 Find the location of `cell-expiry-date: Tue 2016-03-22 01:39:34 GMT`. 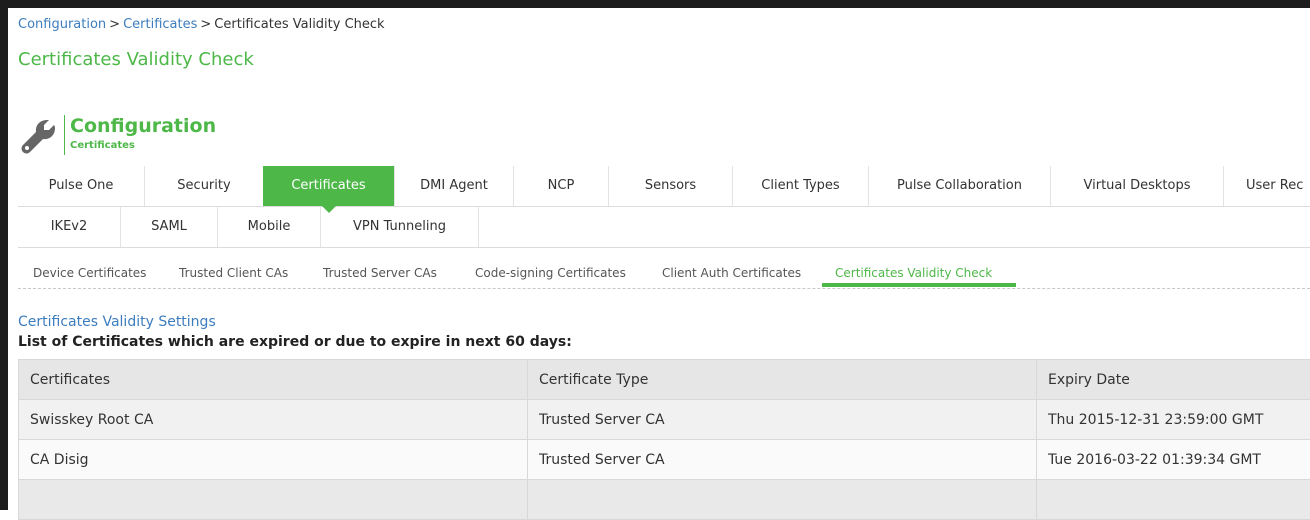

cell-expiry-date: Tue 2016-03-22 01:39:34 GMT is located at coordinates (1173, 460).